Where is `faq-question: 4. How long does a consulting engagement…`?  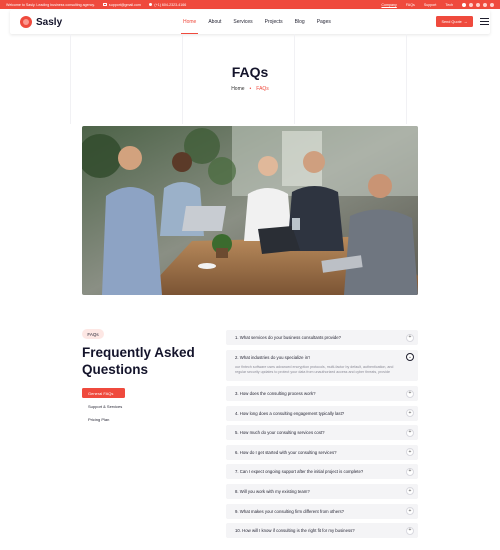
faq-question: 4. How long does a consulting engagement… is located at coordinates (290, 413).